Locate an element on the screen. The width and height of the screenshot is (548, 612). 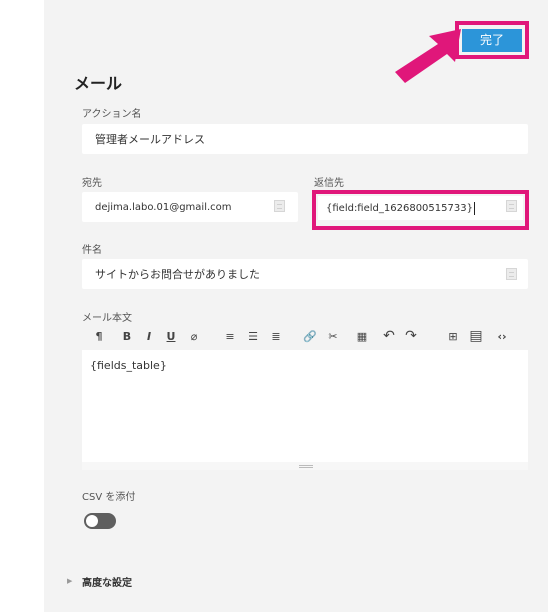
reply-to-field: {field:field_1626800515733} is located at coordinates (420, 208).